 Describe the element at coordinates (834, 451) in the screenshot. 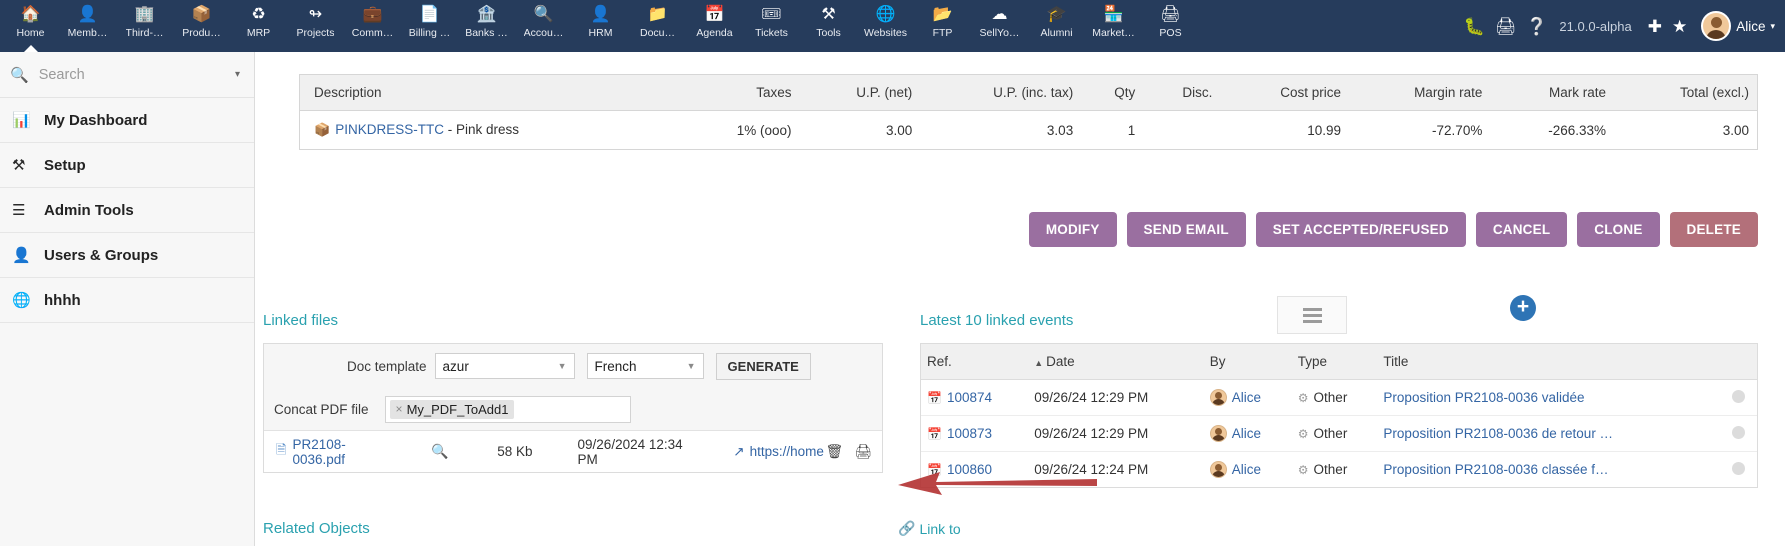

I see `trash-icon: 🗑` at that location.